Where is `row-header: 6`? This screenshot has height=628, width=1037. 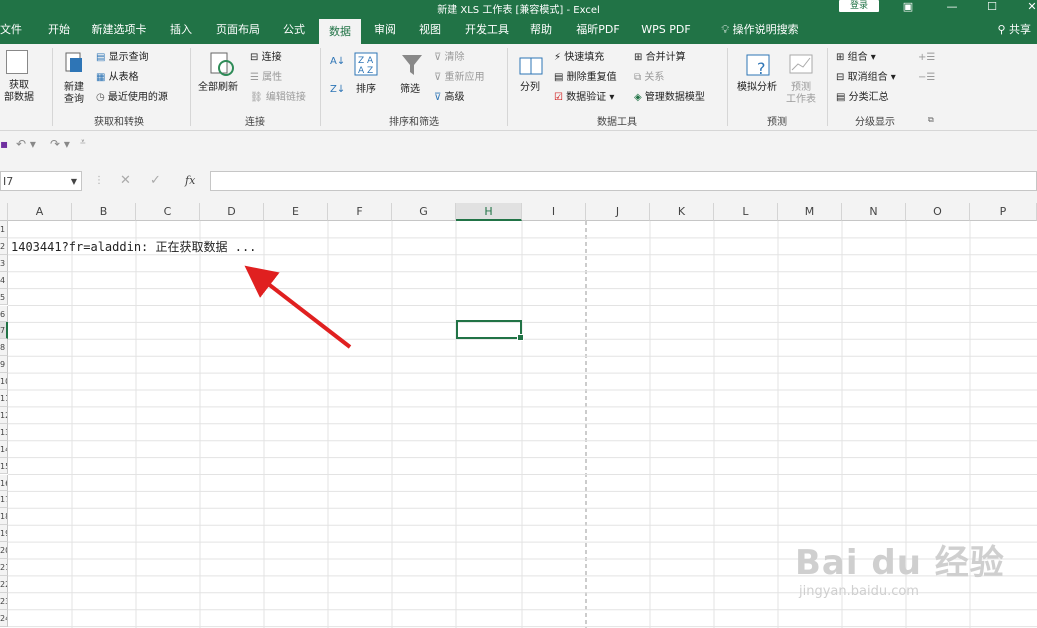
row-header: 6 is located at coordinates (4, 314).